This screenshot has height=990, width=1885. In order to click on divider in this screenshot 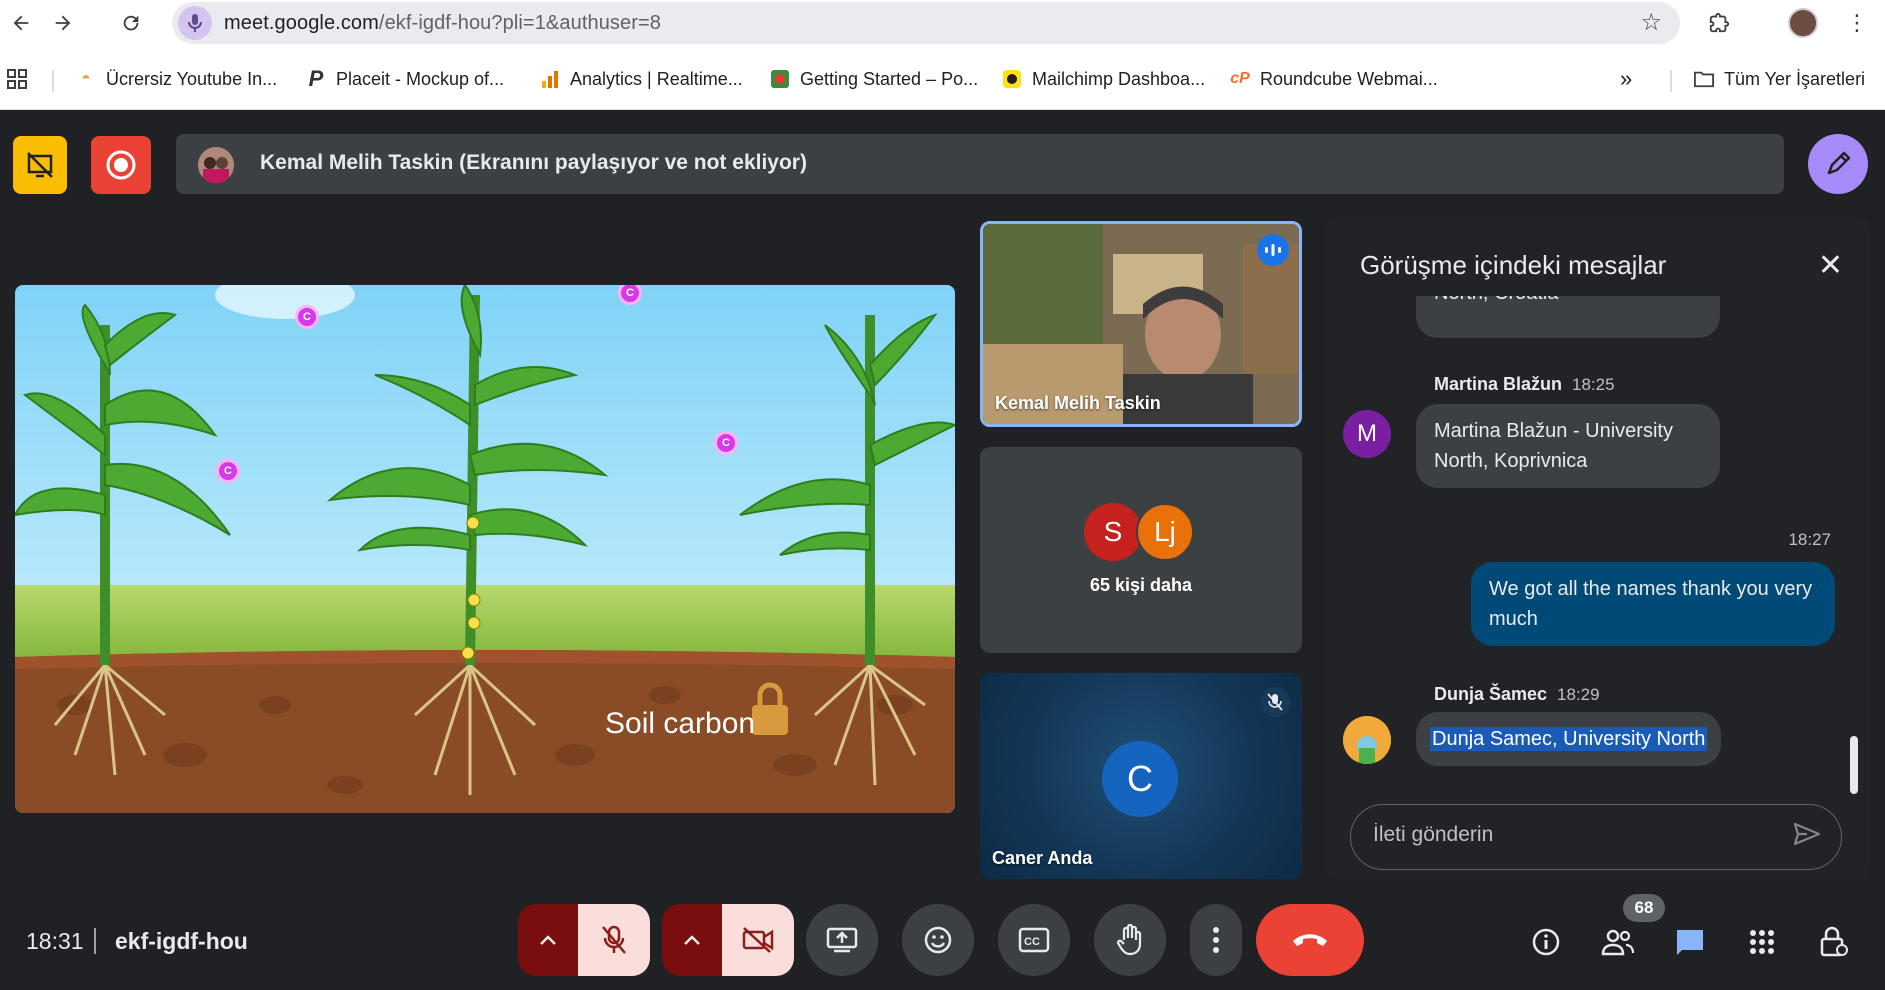, I will do `click(95, 941)`.